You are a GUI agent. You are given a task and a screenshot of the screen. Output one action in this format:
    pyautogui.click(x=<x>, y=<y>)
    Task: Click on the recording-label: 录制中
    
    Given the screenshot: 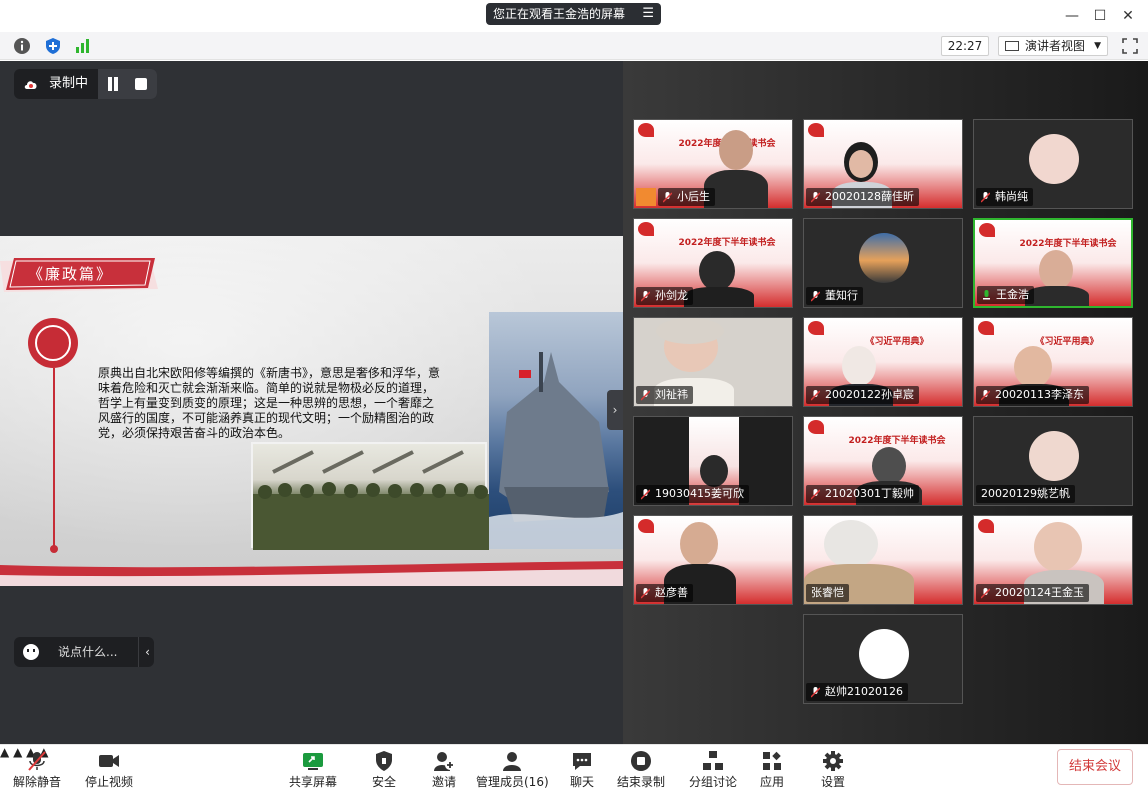 What is the action you would take?
    pyautogui.click(x=69, y=83)
    